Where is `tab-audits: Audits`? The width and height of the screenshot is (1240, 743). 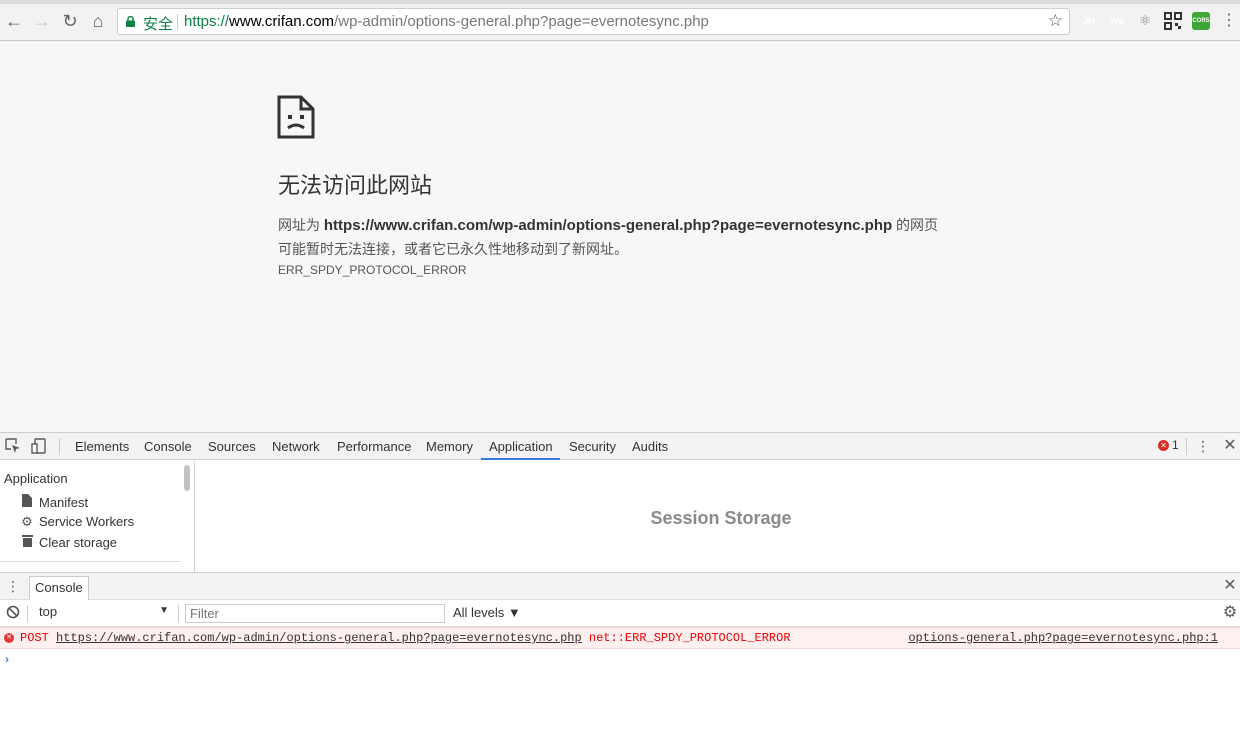 tab-audits: Audits is located at coordinates (650, 446).